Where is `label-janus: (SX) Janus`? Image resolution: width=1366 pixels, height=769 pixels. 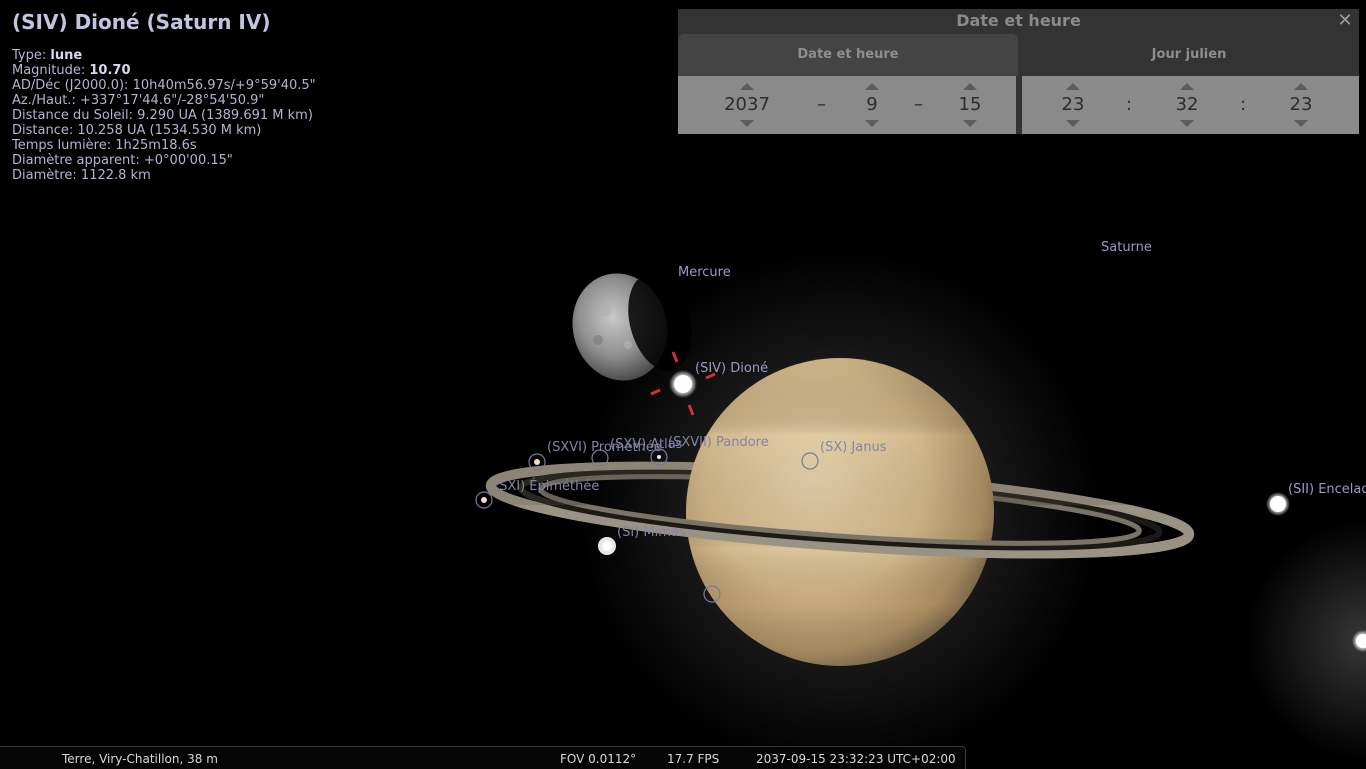 label-janus: (SX) Janus is located at coordinates (853, 447).